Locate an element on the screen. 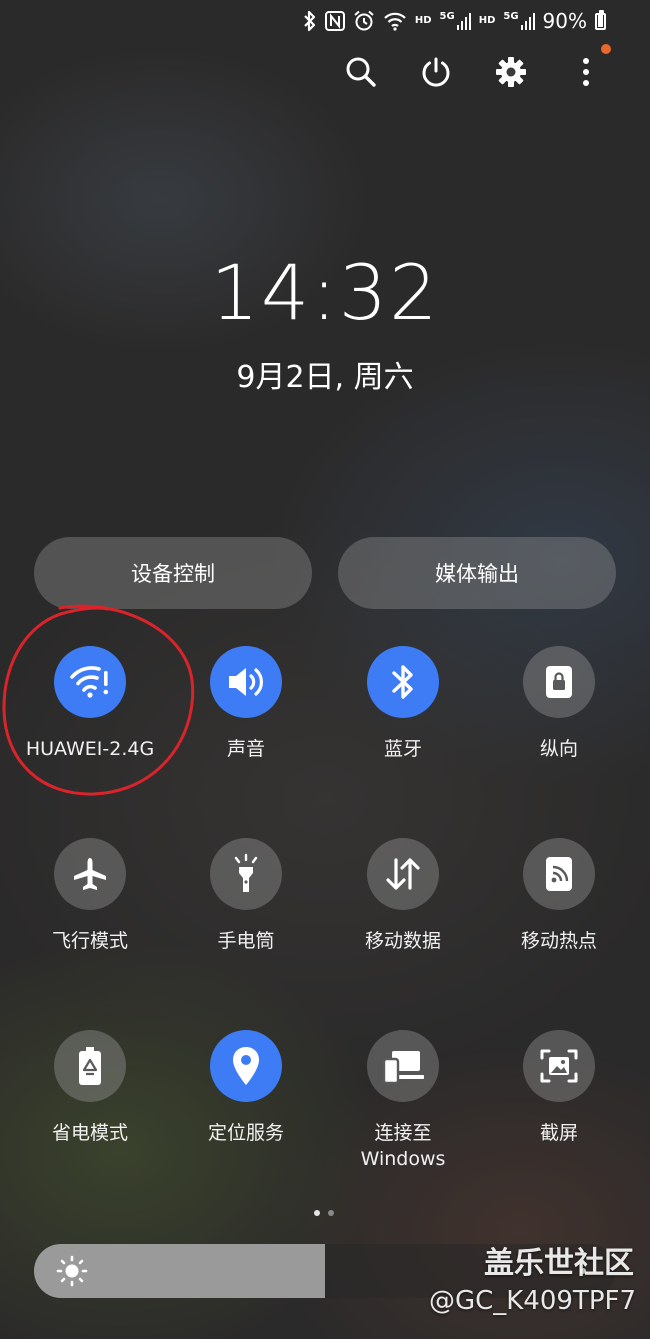 Image resolution: width=650 pixels, height=1339 pixels. page-dot is located at coordinates (331, 1213).